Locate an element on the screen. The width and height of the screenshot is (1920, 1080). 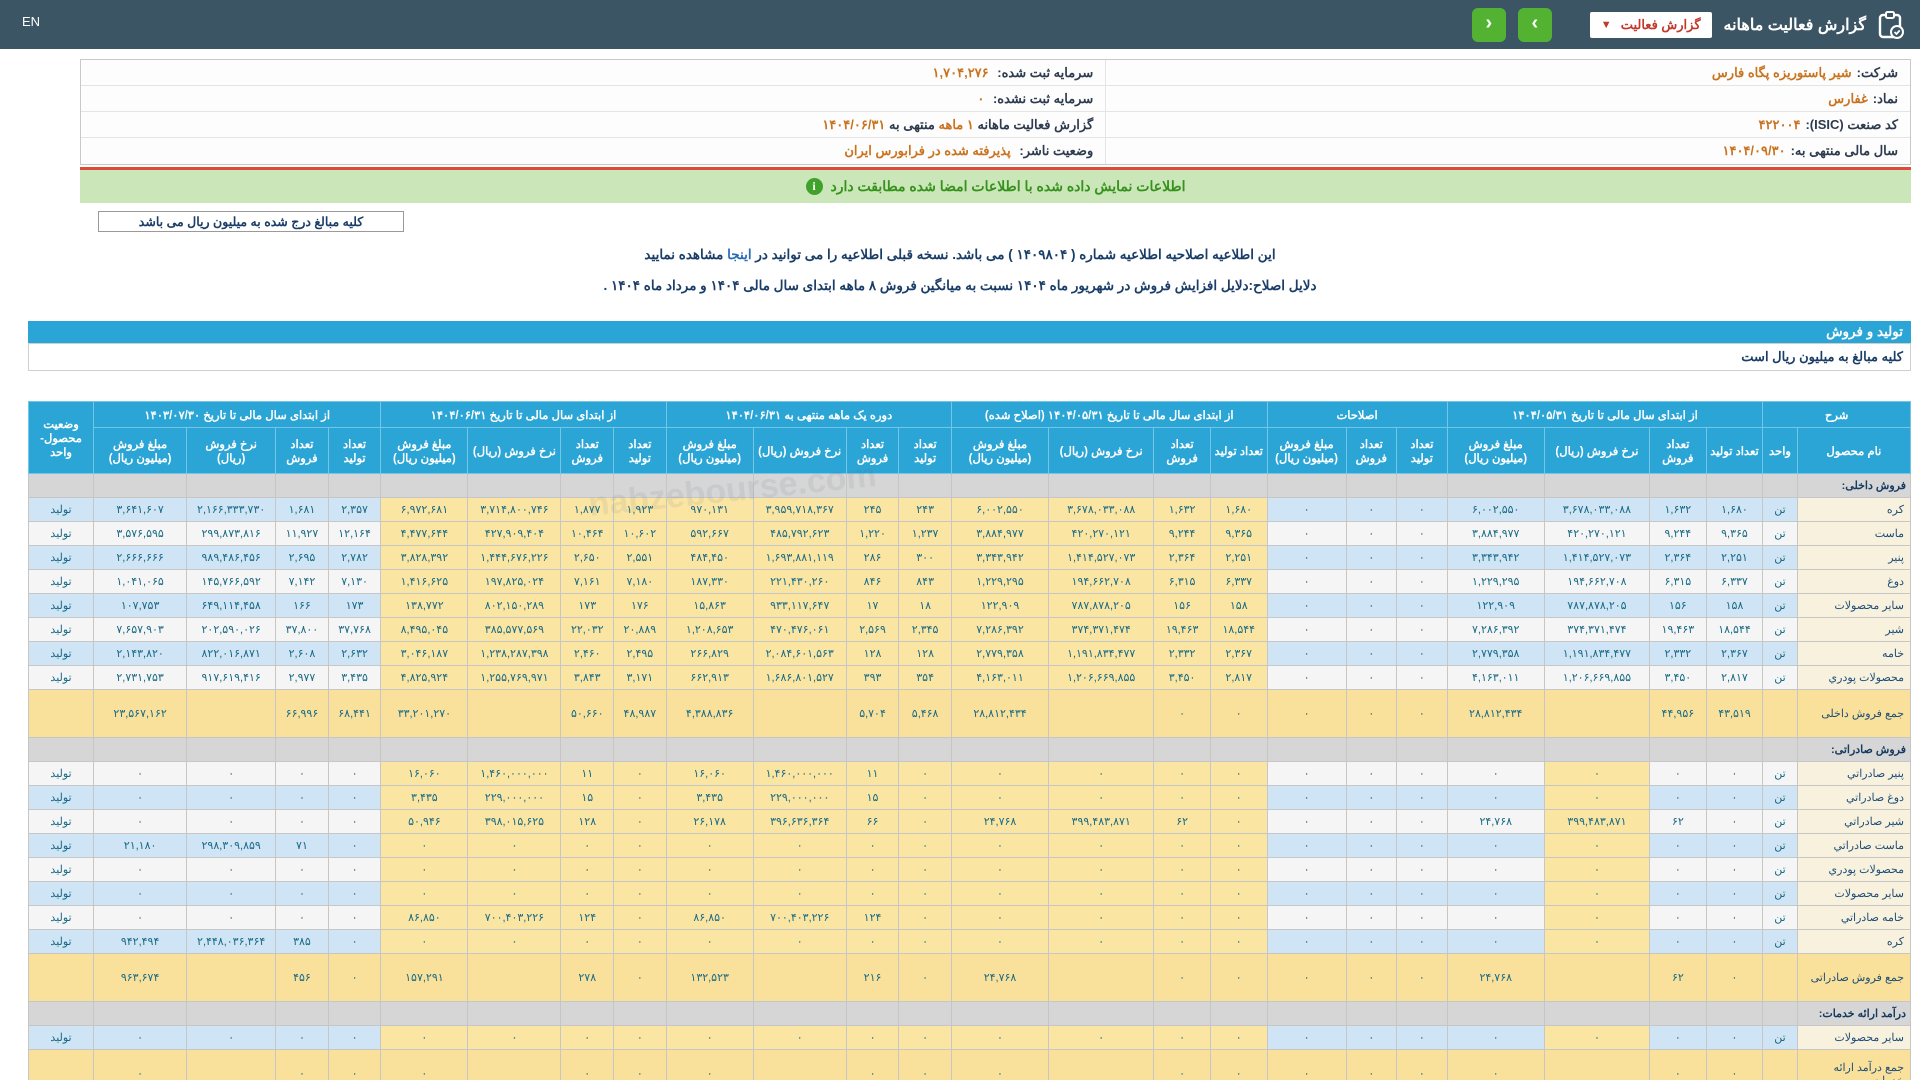
value-cell: ۱,۲۲۹,۲۹۵ is located at coordinates (1495, 581).